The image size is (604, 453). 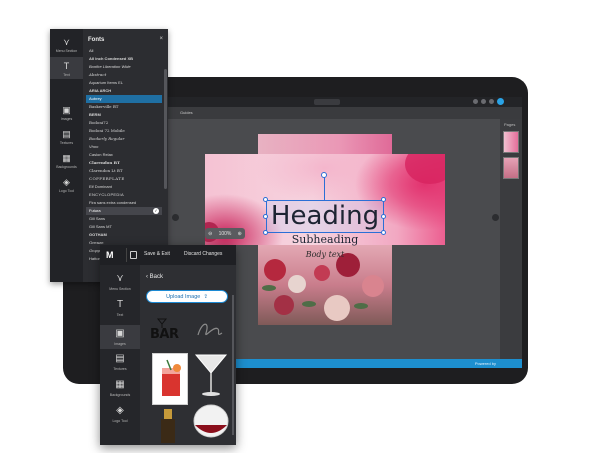 What do you see at coordinates (240, 234) in the screenshot?
I see `zoom-in-icon: ⊕` at bounding box center [240, 234].